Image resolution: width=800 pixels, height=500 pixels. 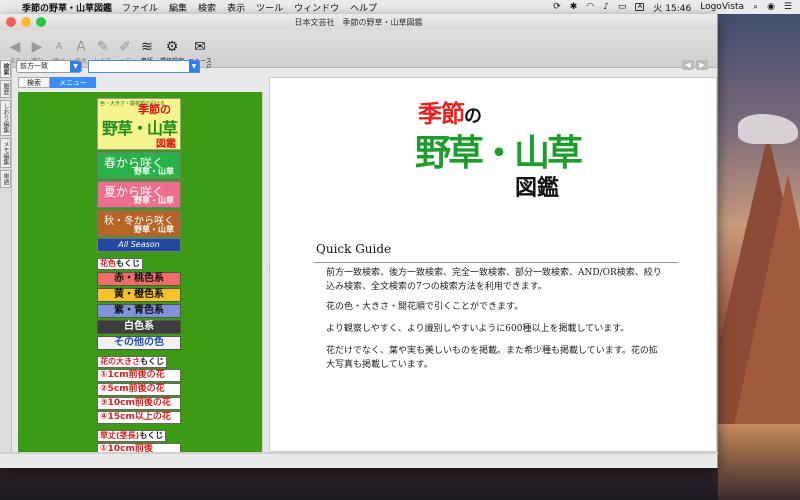 What do you see at coordinates (15, 47) in the screenshot?
I see `back-icon: ◀` at bounding box center [15, 47].